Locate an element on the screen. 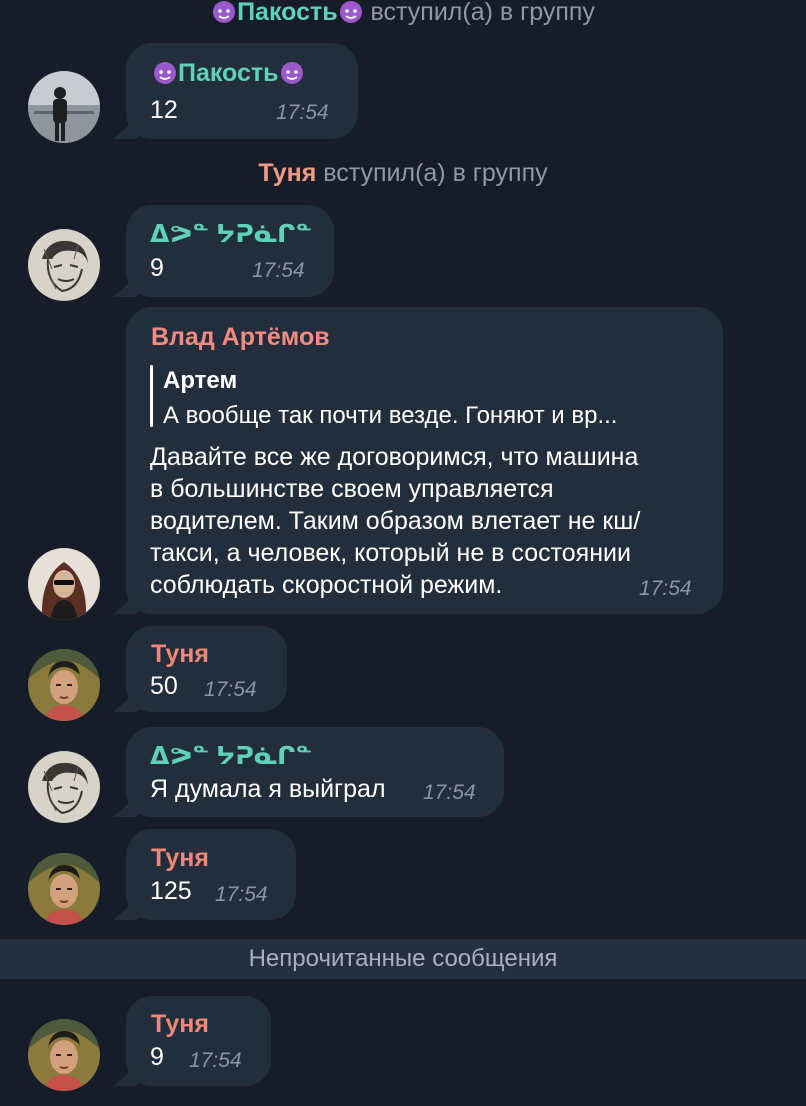 The image size is (806, 1106). message-sender: Пакость is located at coordinates (228, 73).